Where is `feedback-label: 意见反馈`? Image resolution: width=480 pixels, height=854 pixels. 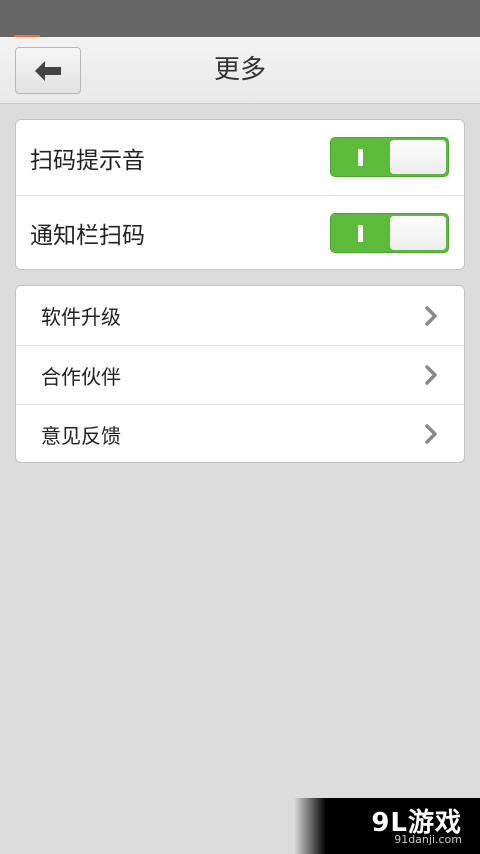 feedback-label: 意见反馈 is located at coordinates (81, 435).